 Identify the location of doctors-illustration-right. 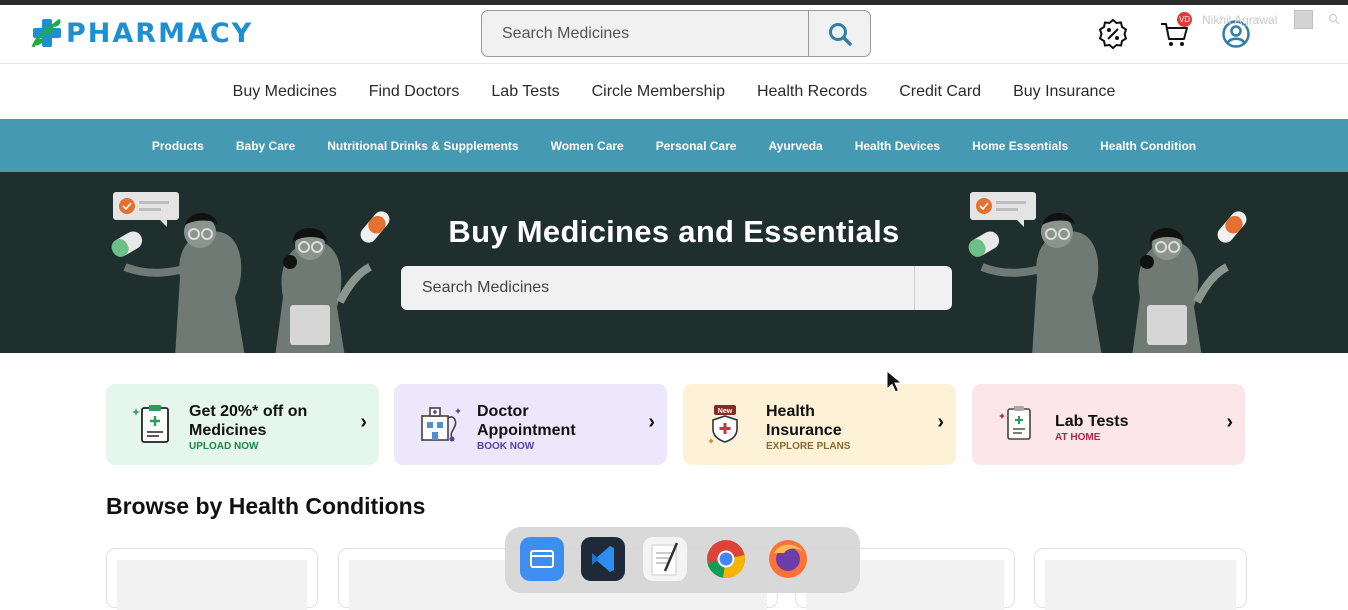
(1107, 272).